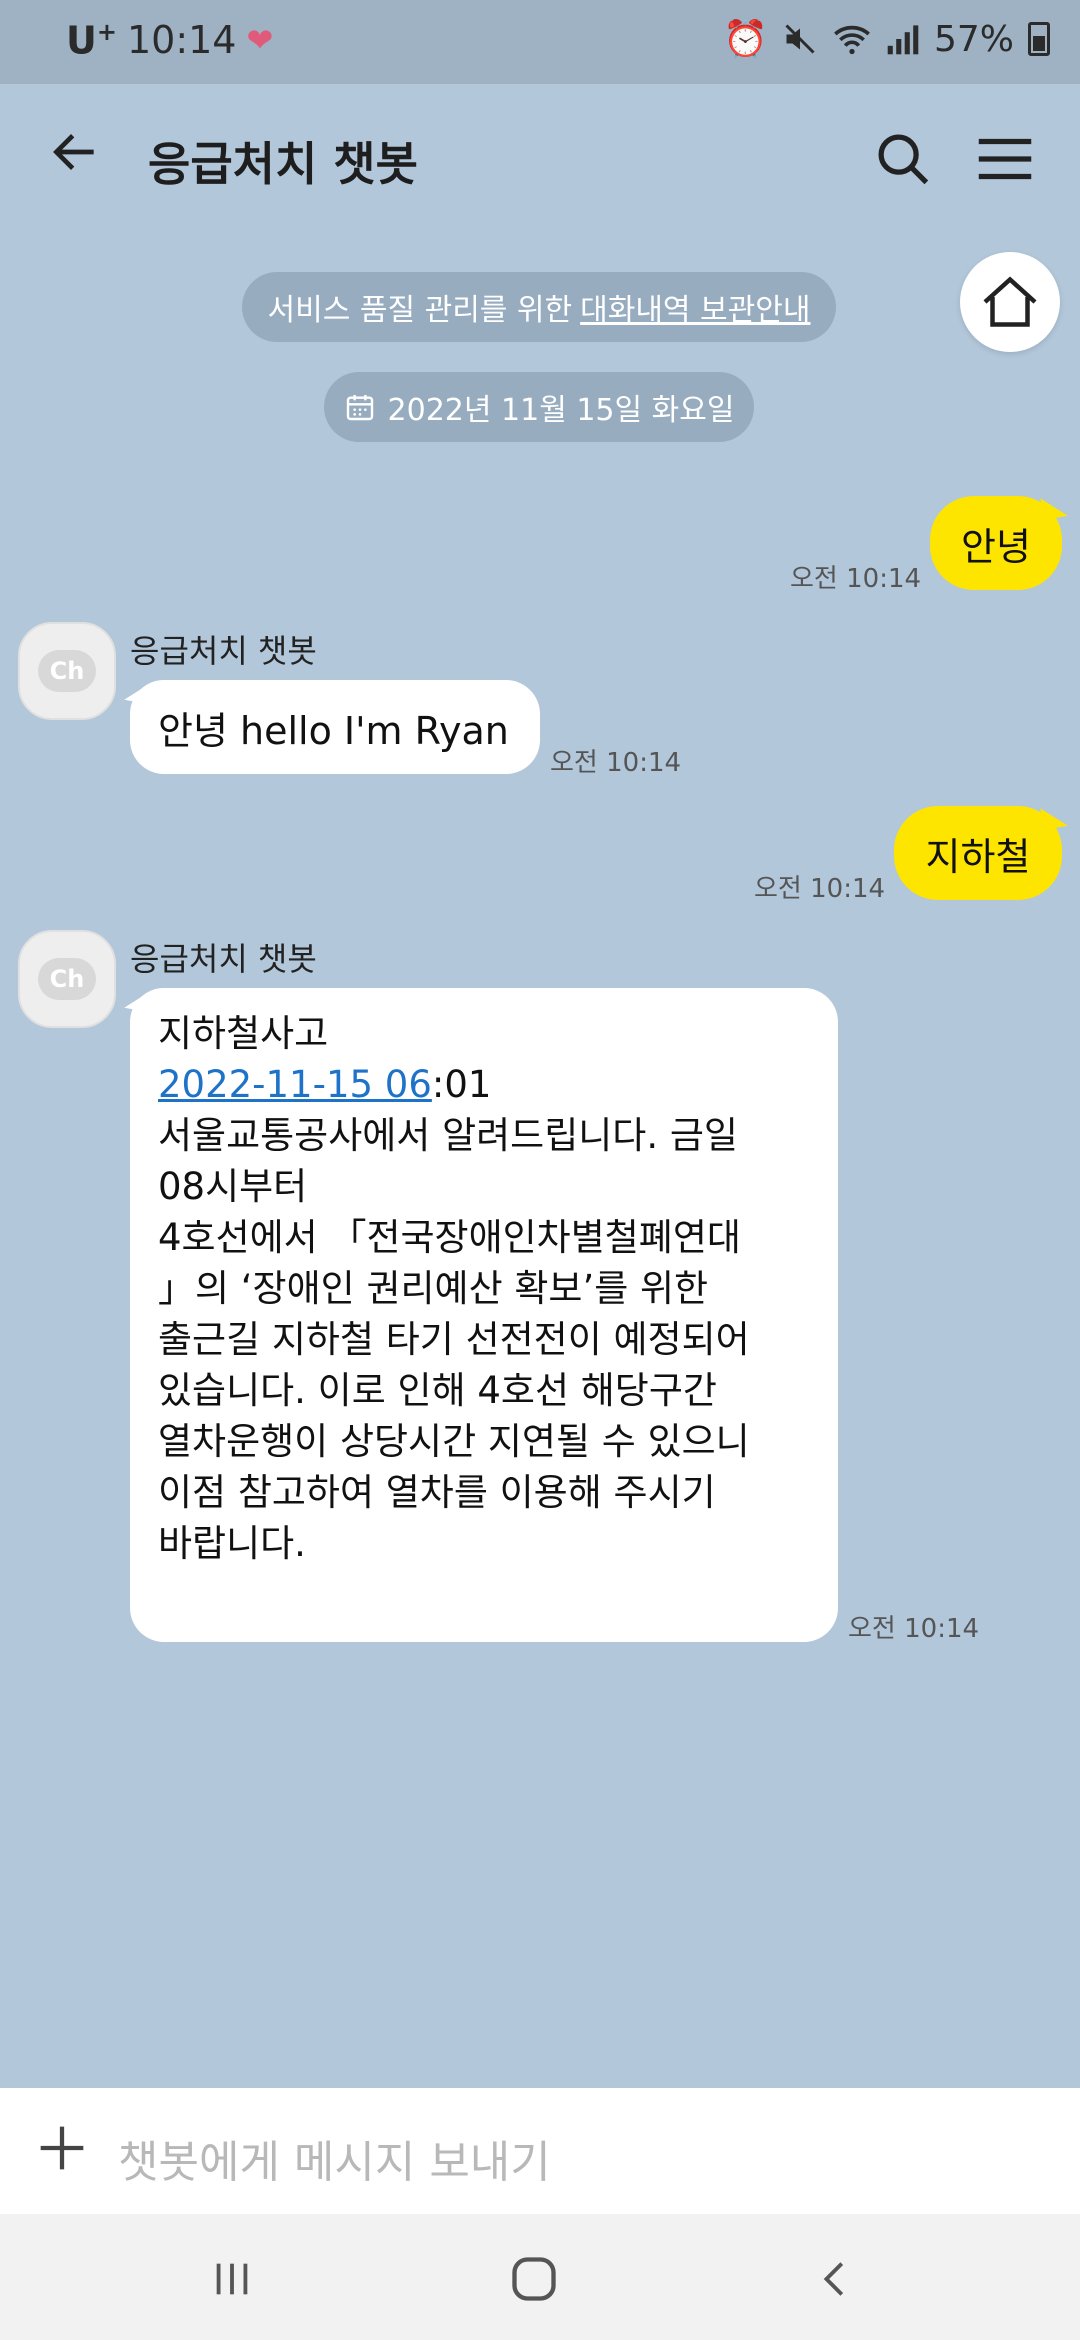 The height and width of the screenshot is (2340, 1080). I want to click on date-text: 2022년 11월 15일 화요일, so click(561, 410).